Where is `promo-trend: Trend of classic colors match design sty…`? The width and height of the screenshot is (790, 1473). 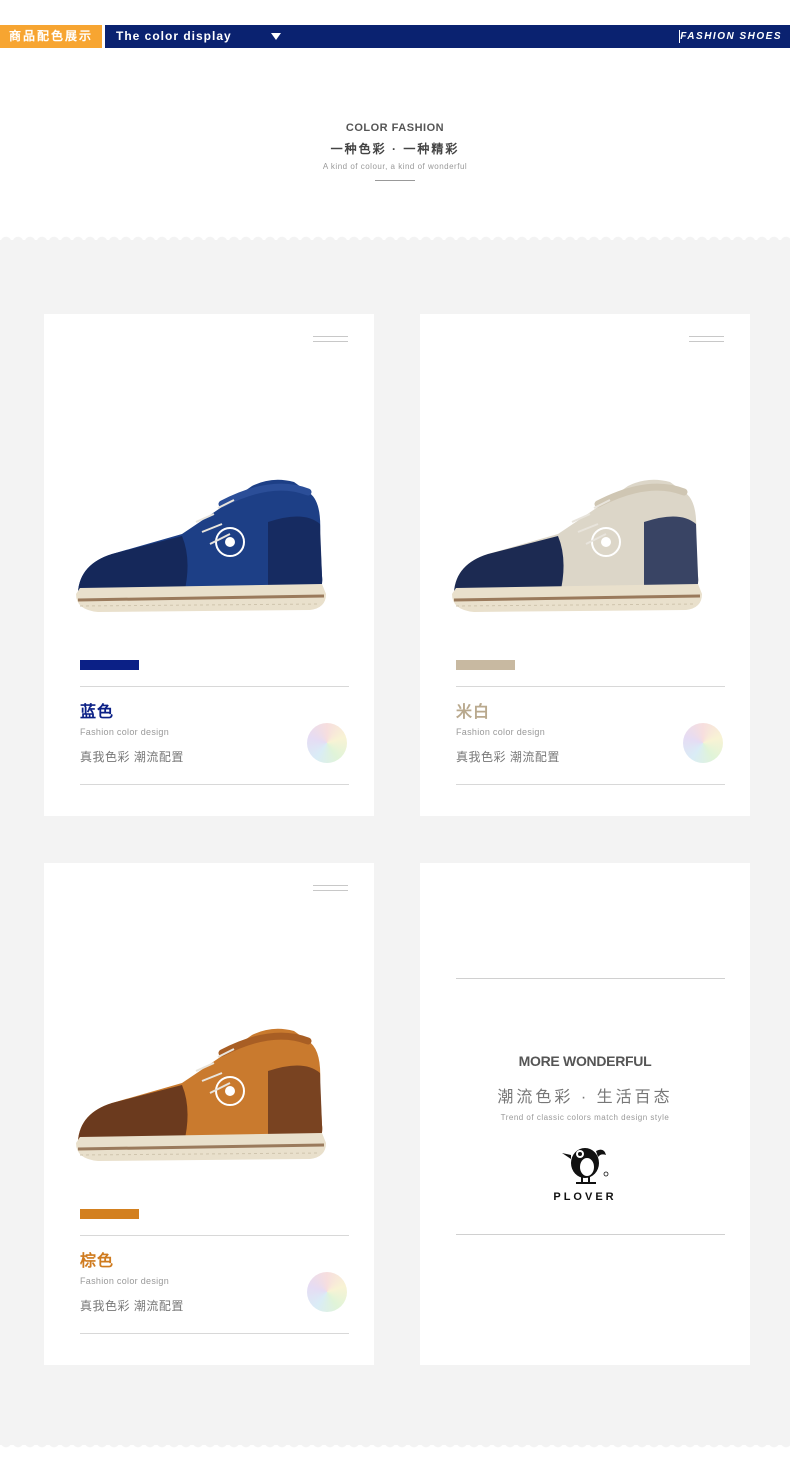 promo-trend: Trend of classic colors match design sty… is located at coordinates (585, 1117).